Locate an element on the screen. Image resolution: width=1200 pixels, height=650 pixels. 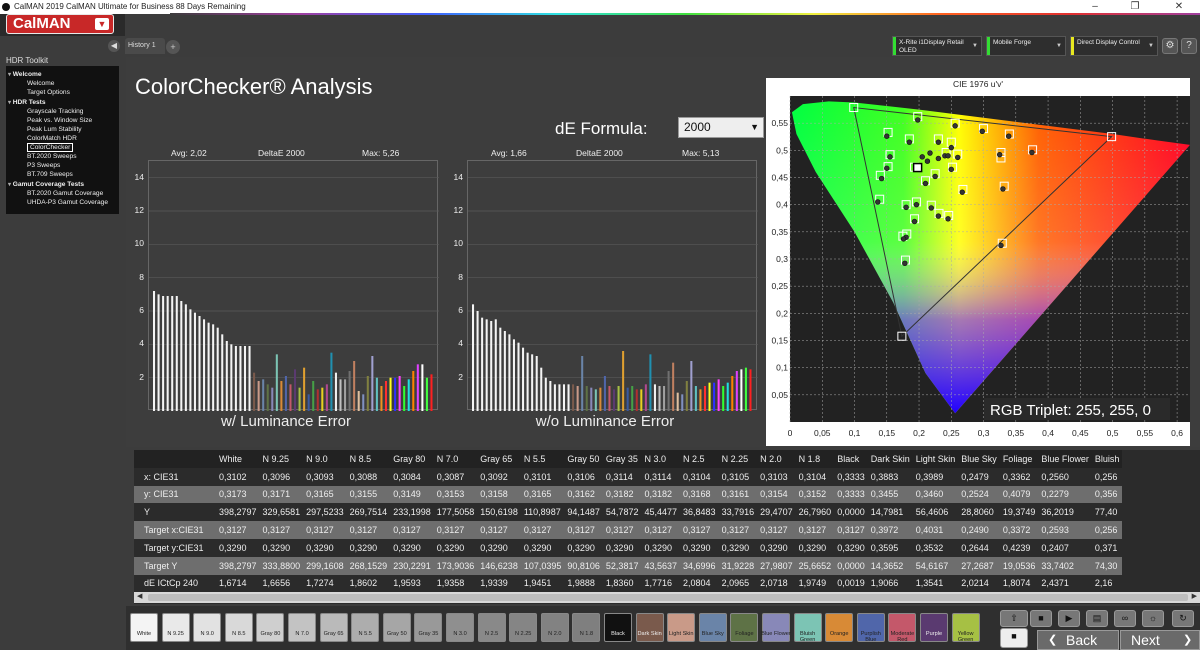
meter-selector: X-Rite i1Display Retail OLED ▼ is located at coordinates (937, 46).